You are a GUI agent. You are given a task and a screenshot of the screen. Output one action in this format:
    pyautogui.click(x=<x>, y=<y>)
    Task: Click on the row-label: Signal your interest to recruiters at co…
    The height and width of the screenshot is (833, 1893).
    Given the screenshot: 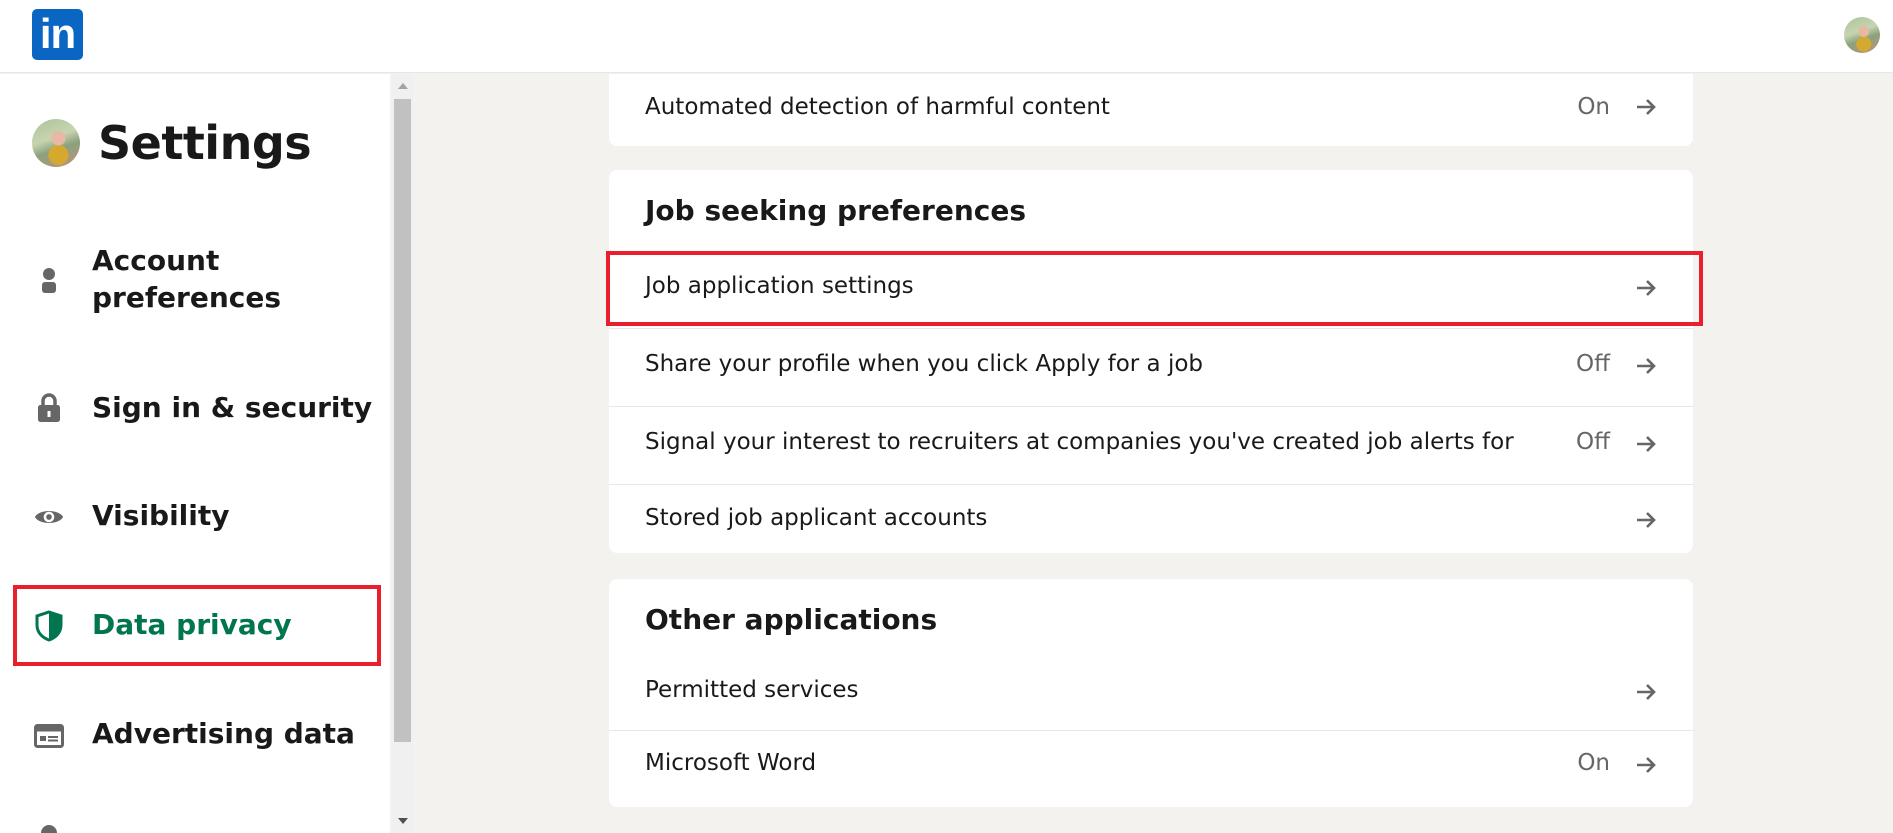 What is the action you would take?
    pyautogui.click(x=1079, y=442)
    